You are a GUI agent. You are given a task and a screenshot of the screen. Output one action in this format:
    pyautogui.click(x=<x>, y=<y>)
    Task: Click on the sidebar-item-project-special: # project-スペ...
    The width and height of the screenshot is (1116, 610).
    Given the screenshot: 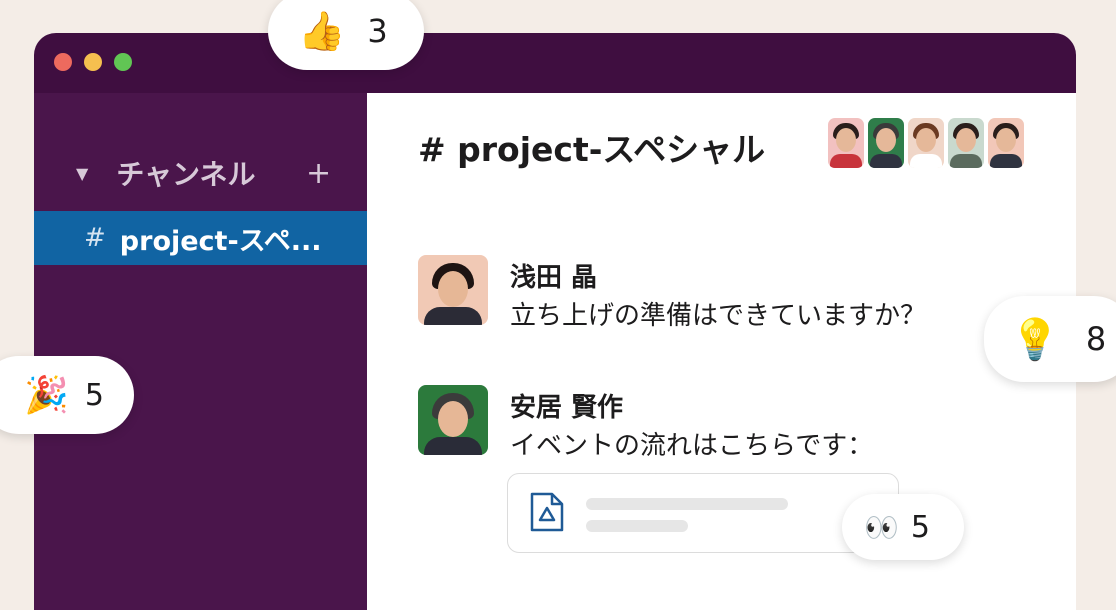 What is the action you would take?
    pyautogui.click(x=200, y=238)
    